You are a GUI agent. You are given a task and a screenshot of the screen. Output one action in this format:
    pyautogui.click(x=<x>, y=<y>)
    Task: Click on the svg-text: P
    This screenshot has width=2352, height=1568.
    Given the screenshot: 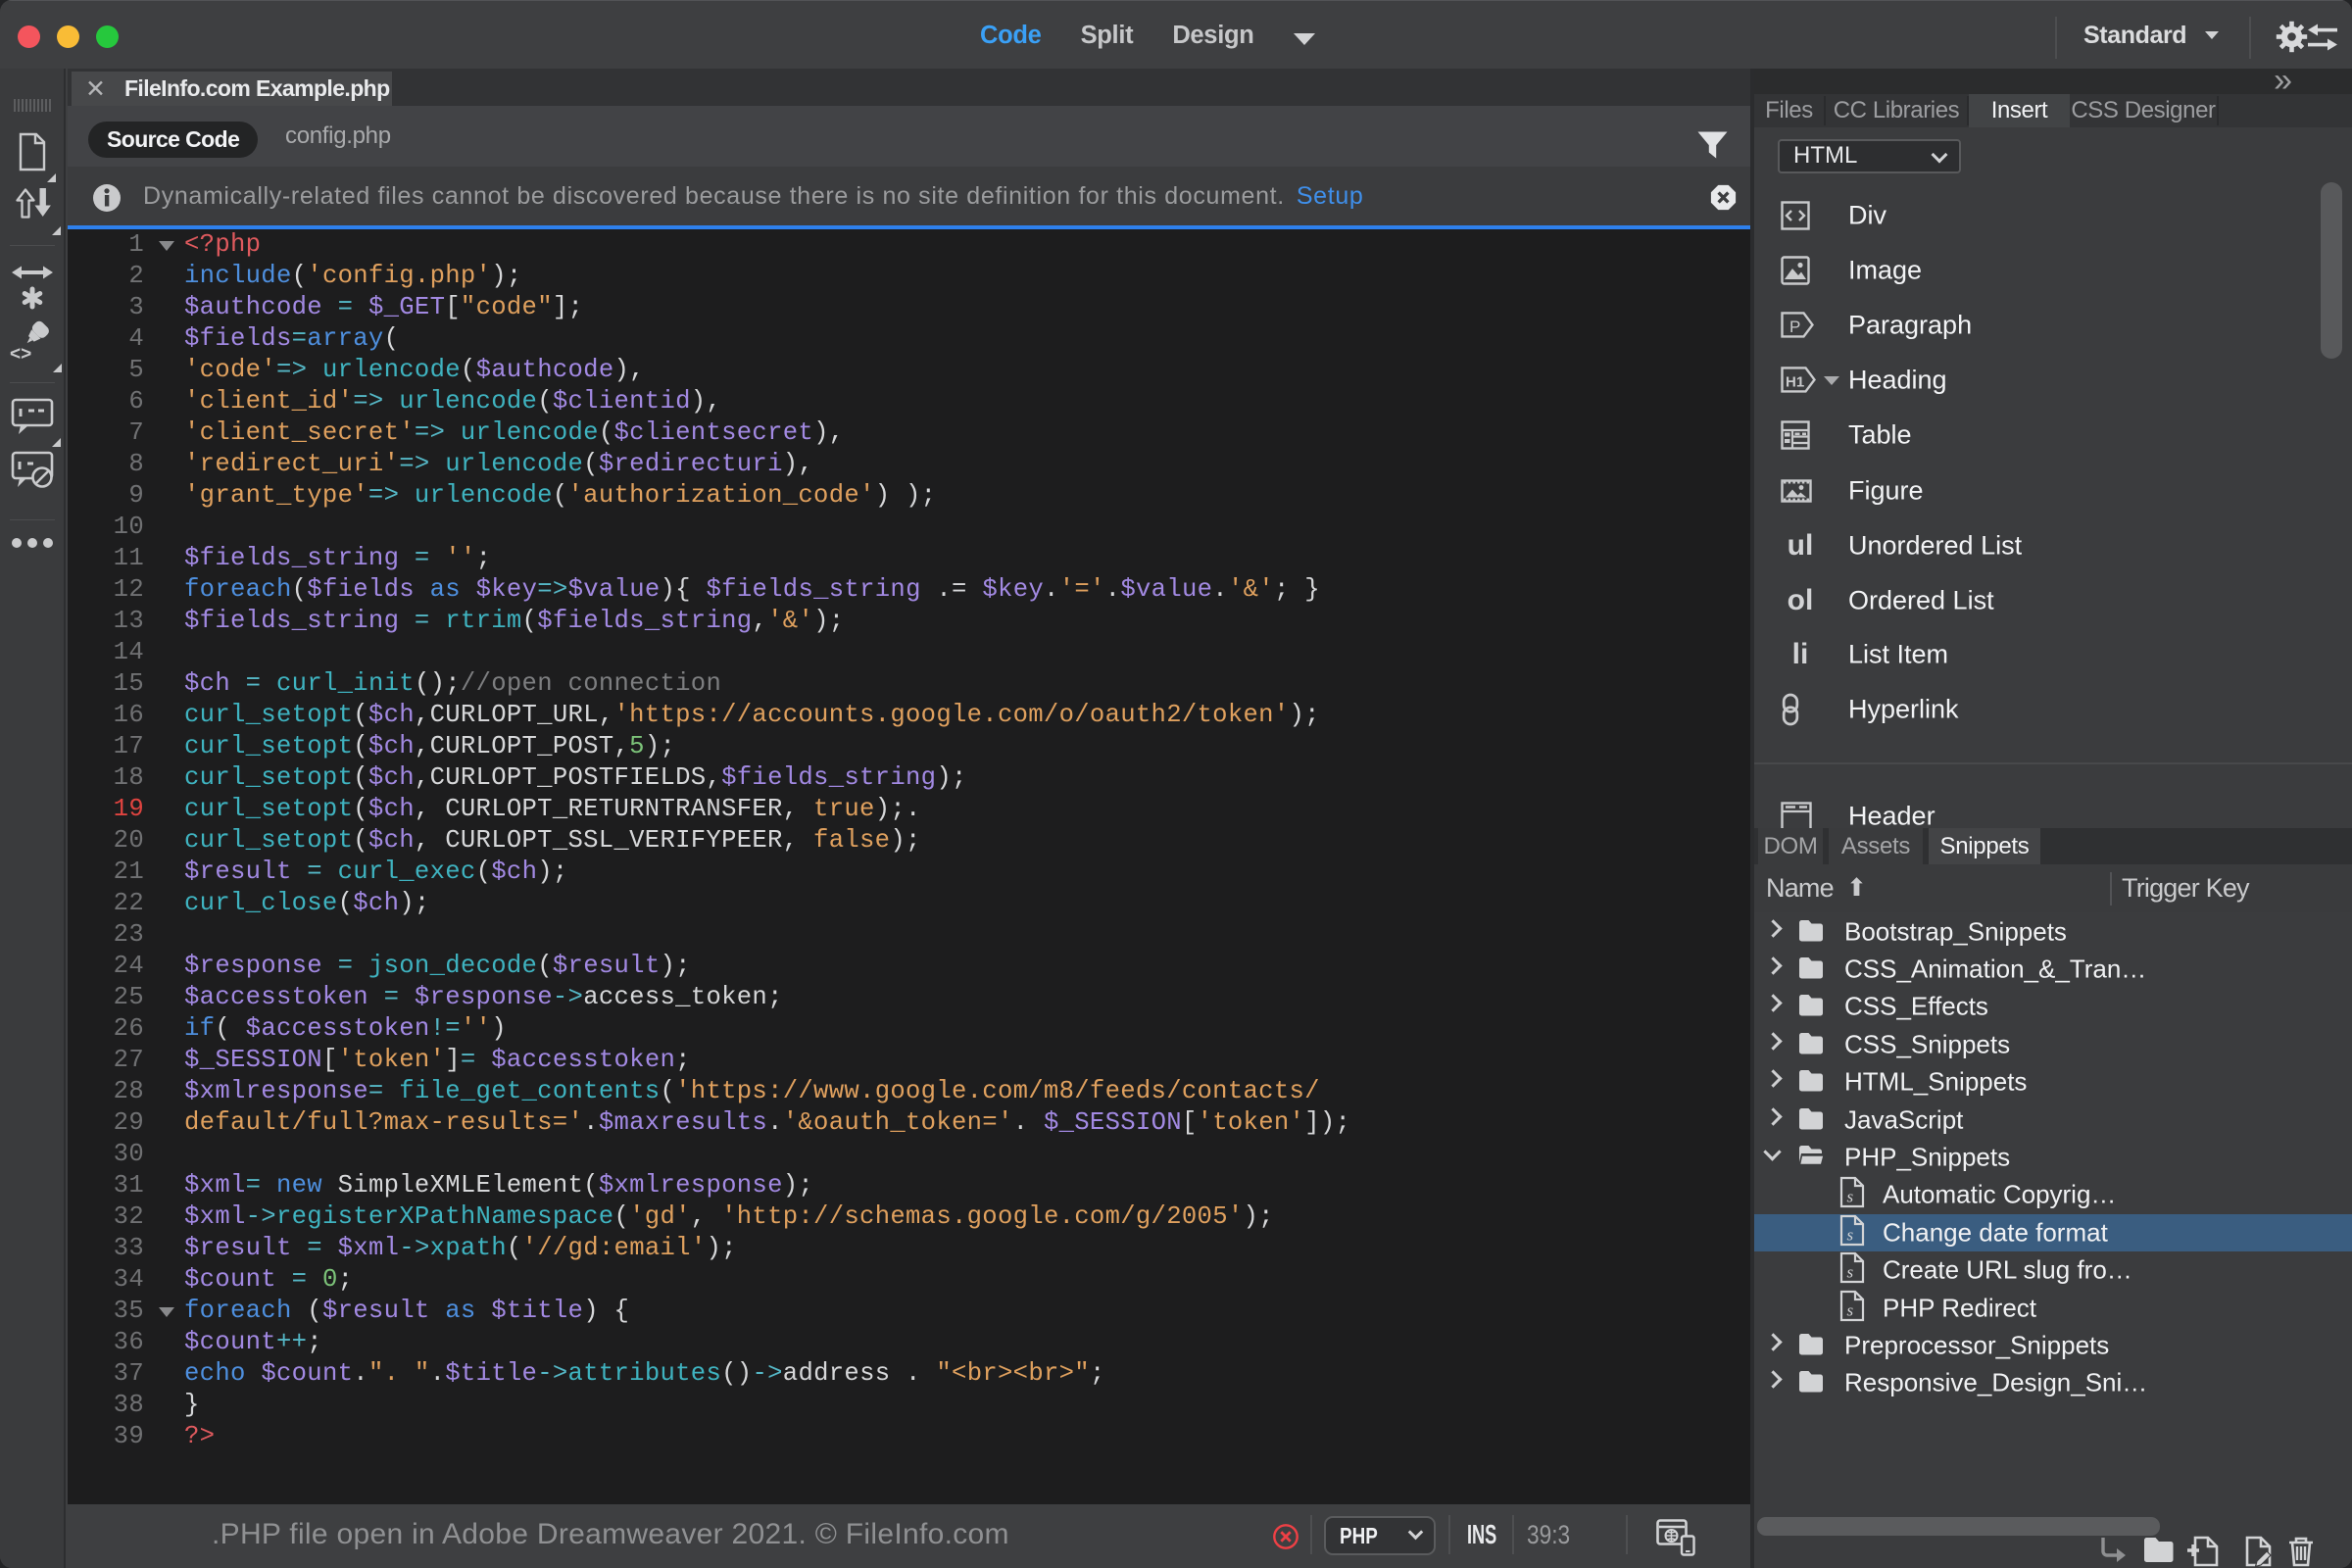 What is the action you would take?
    pyautogui.click(x=1794, y=327)
    